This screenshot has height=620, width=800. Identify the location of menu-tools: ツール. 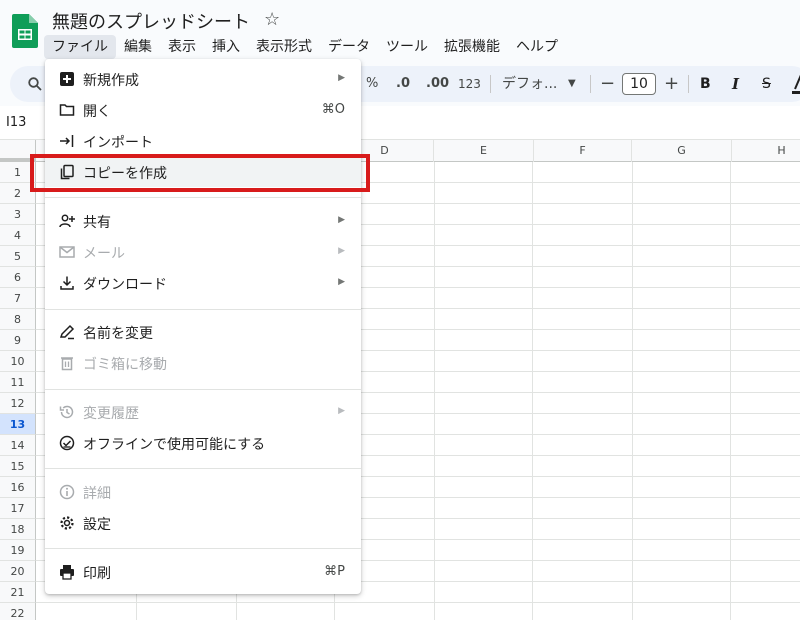
(407, 47).